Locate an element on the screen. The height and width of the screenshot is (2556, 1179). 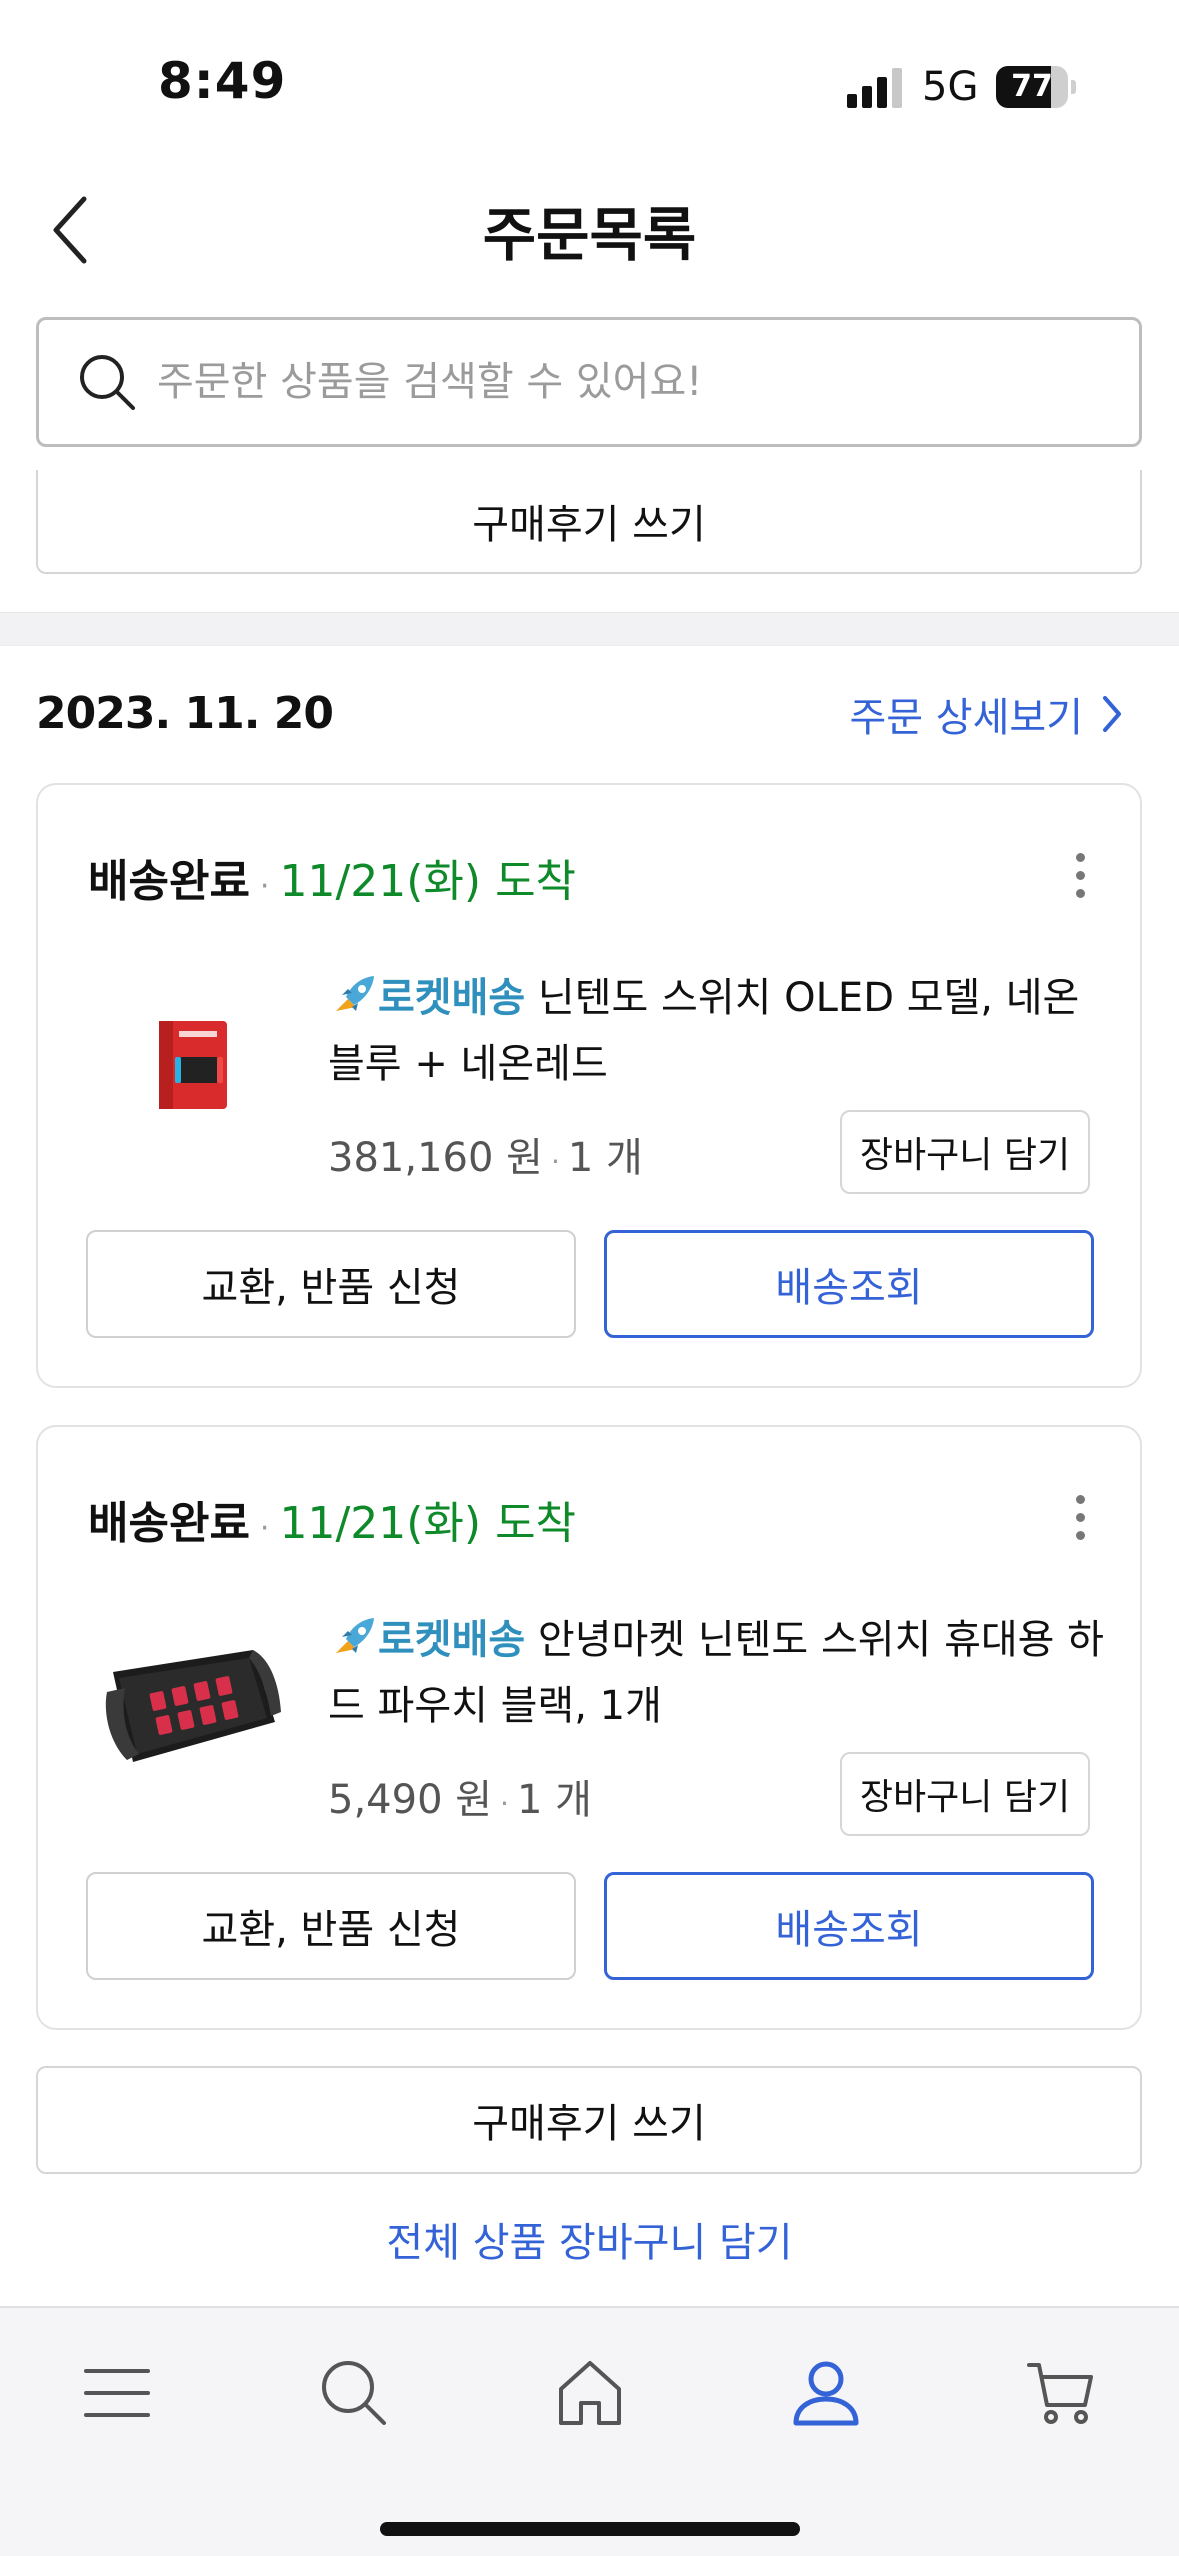
search-box is located at coordinates (589, 382).